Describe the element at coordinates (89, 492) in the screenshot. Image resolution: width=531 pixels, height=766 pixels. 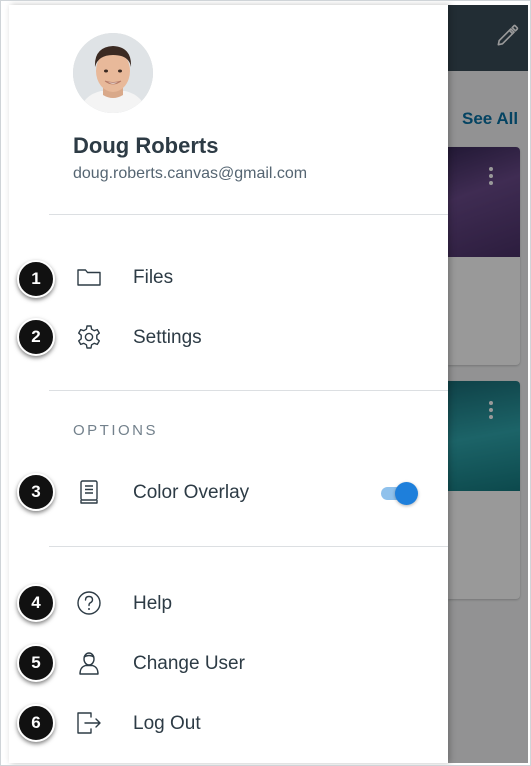
I see `book-icon` at that location.